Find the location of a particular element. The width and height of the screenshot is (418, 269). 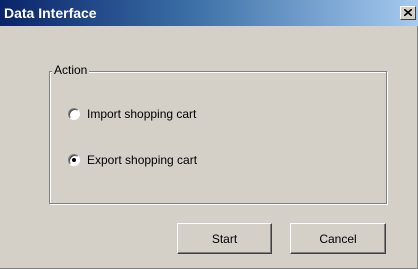

import-shopping-cart-label: Import shopping cart is located at coordinates (141, 114).